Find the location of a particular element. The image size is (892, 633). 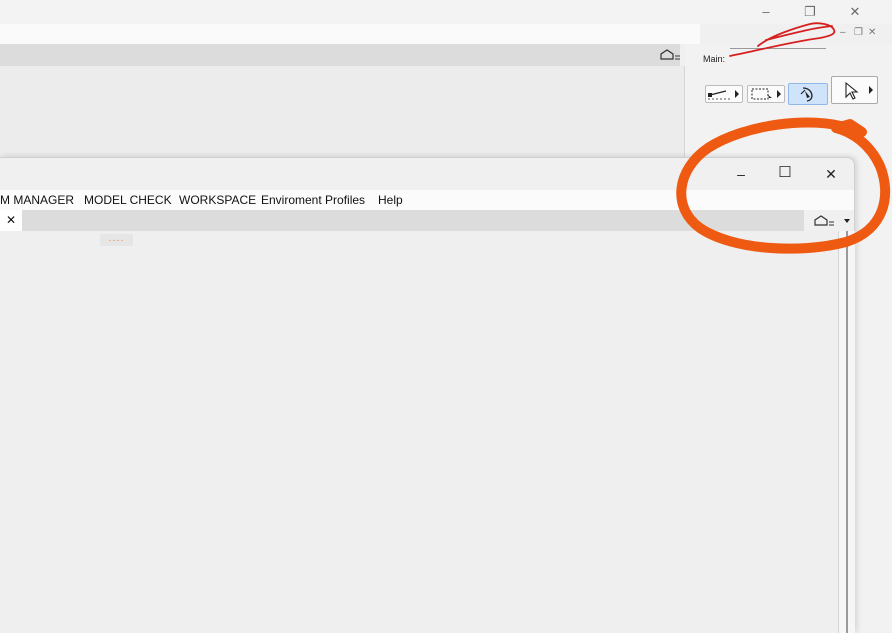

annotation-overlay is located at coordinates (783, 138).